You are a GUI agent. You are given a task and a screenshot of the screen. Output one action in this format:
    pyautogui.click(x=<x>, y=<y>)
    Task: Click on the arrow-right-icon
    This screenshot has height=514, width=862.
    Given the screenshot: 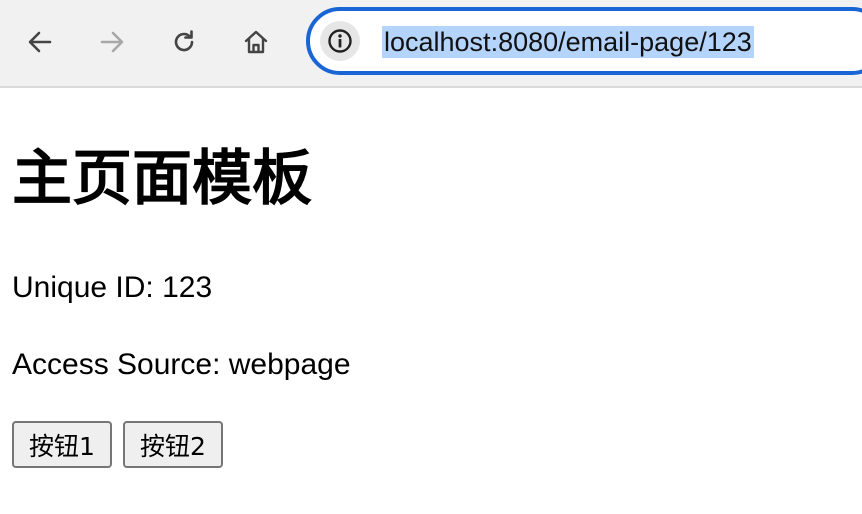 What is the action you would take?
    pyautogui.click(x=112, y=42)
    